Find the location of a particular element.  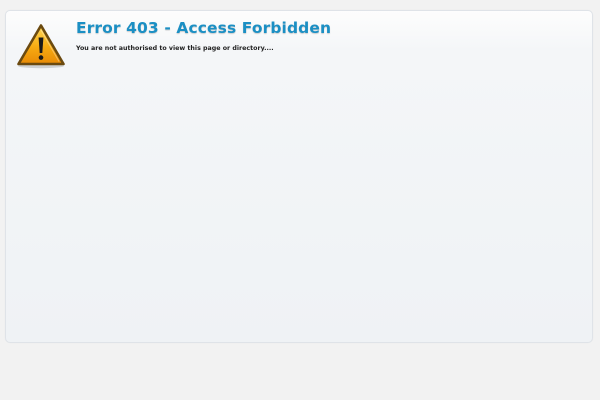

page-title: Error 403 - Access Forbidden is located at coordinates (204, 28).